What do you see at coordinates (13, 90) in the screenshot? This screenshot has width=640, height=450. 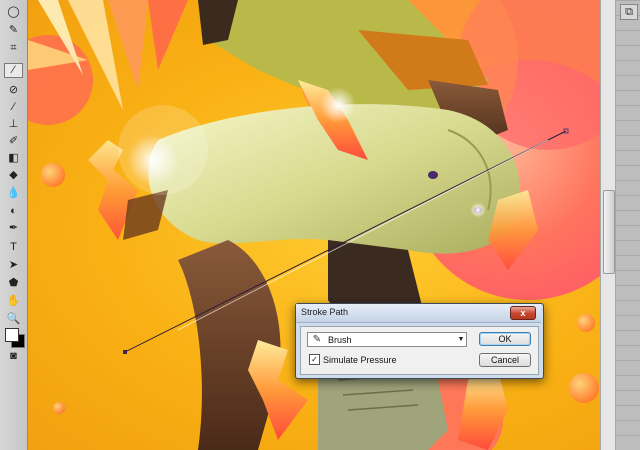 I see `bandage-icon: ⊘` at bounding box center [13, 90].